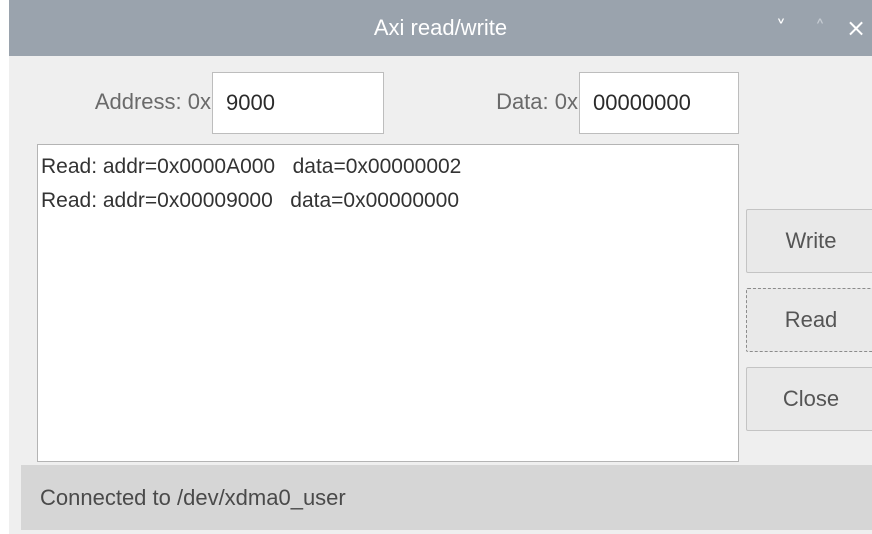  Describe the element at coordinates (809, 320) in the screenshot. I see `read-button: Read` at that location.